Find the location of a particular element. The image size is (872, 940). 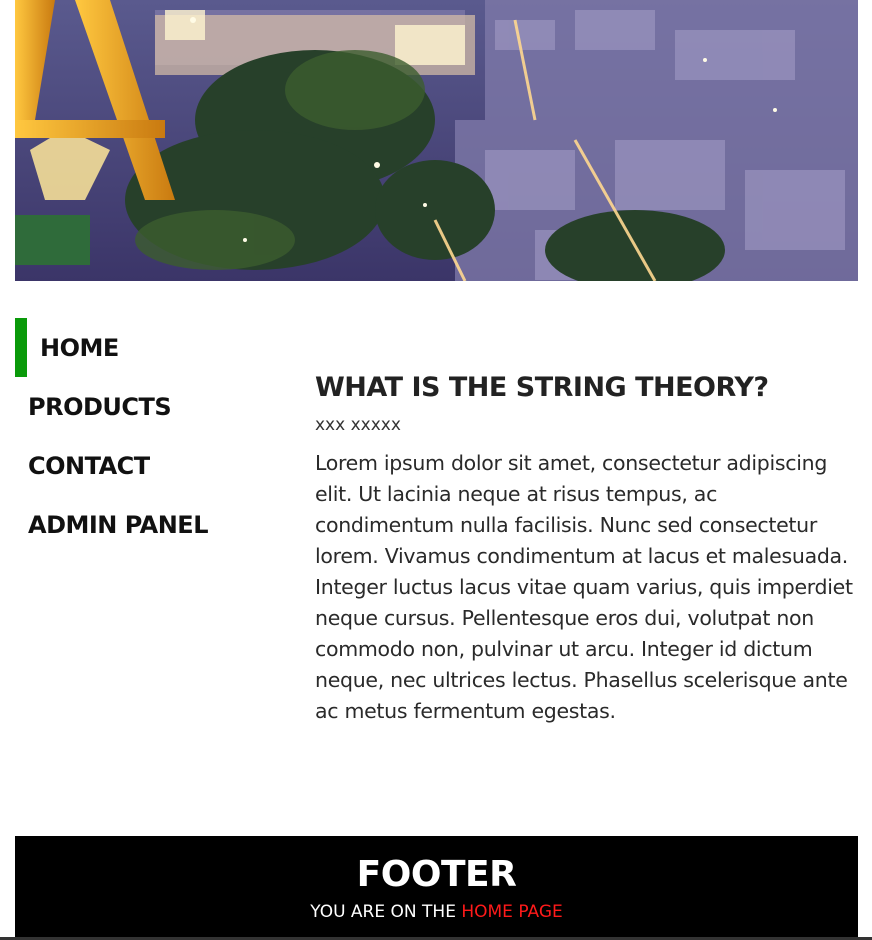

article-subtitle: xxx xxxxx is located at coordinates (358, 425).